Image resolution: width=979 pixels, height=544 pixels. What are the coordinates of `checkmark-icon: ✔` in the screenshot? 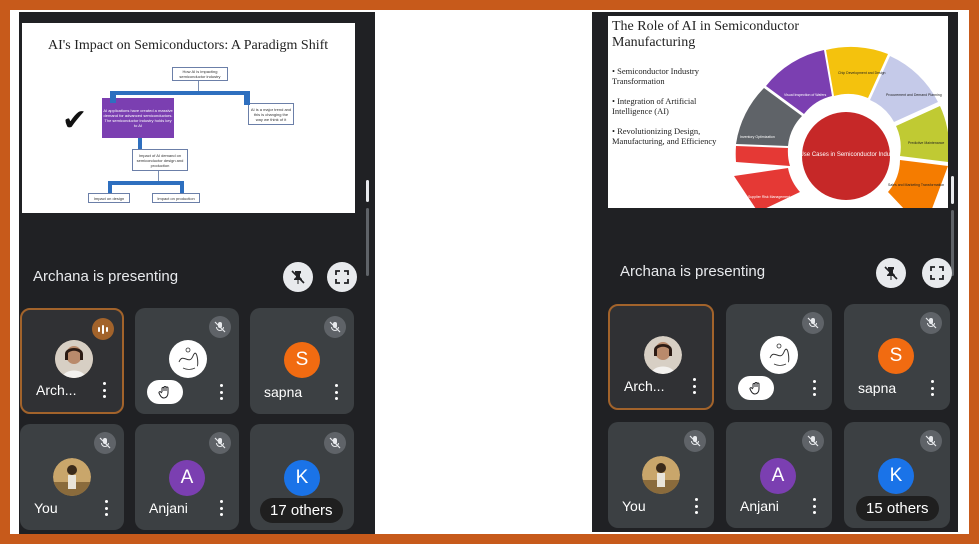 It's located at (75, 120).